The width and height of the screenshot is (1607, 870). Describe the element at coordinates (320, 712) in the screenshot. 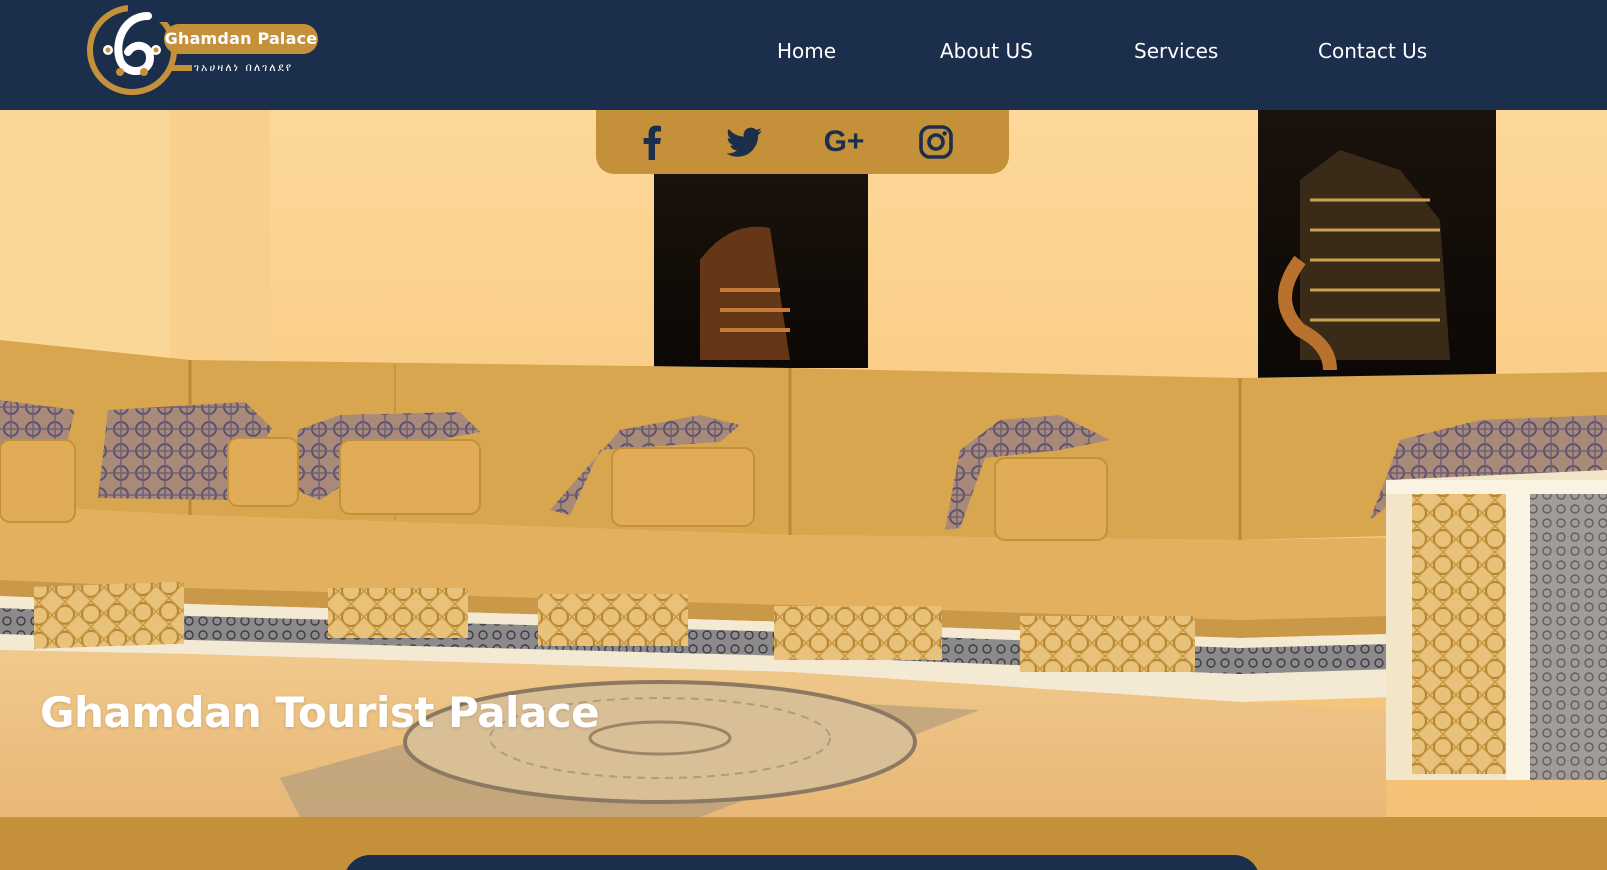

I see `hero-title: Ghamdan Tourist Palace` at that location.